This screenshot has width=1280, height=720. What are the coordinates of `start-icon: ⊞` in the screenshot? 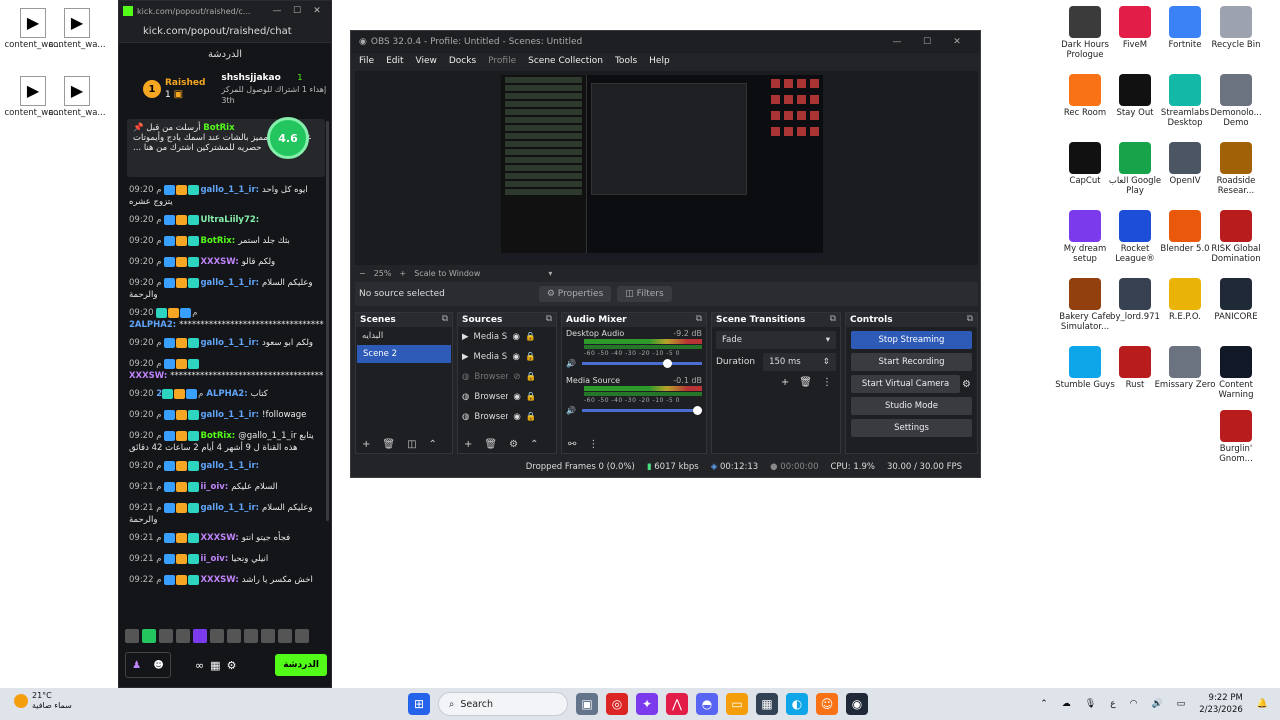 It's located at (419, 704).